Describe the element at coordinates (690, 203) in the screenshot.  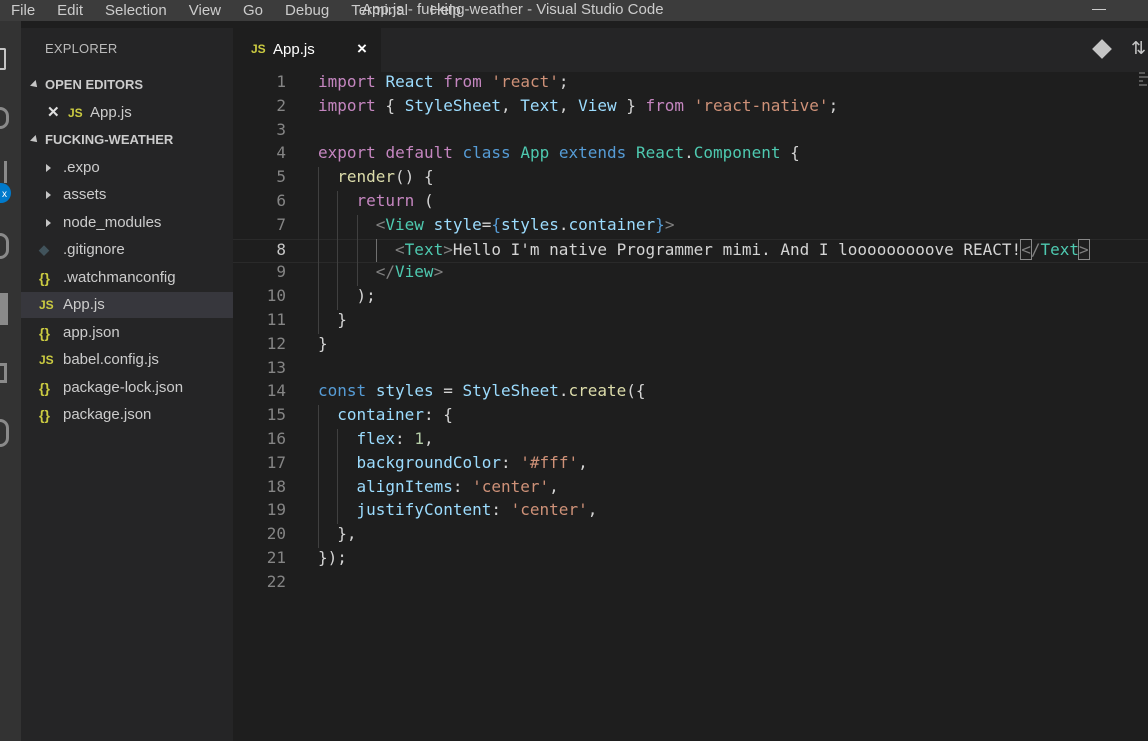
I see `code-line: 6 return (` at that location.